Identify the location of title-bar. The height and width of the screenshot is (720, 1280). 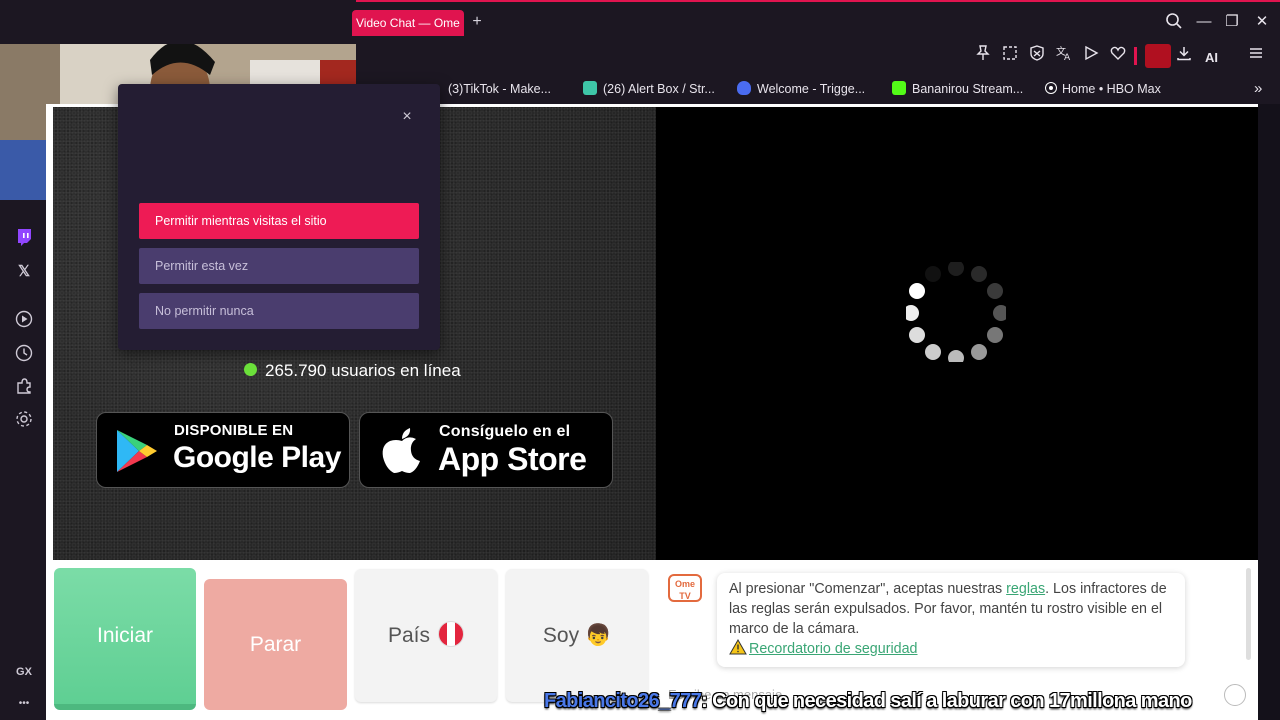
(640, 22).